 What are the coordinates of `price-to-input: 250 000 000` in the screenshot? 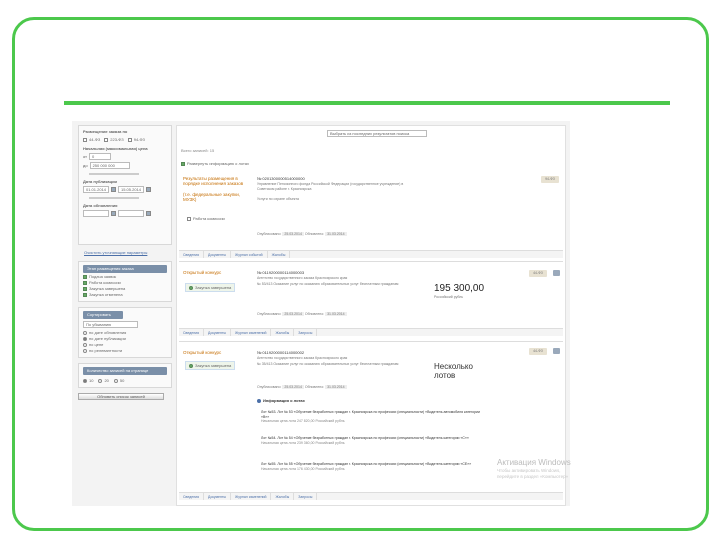 It's located at (109, 165).